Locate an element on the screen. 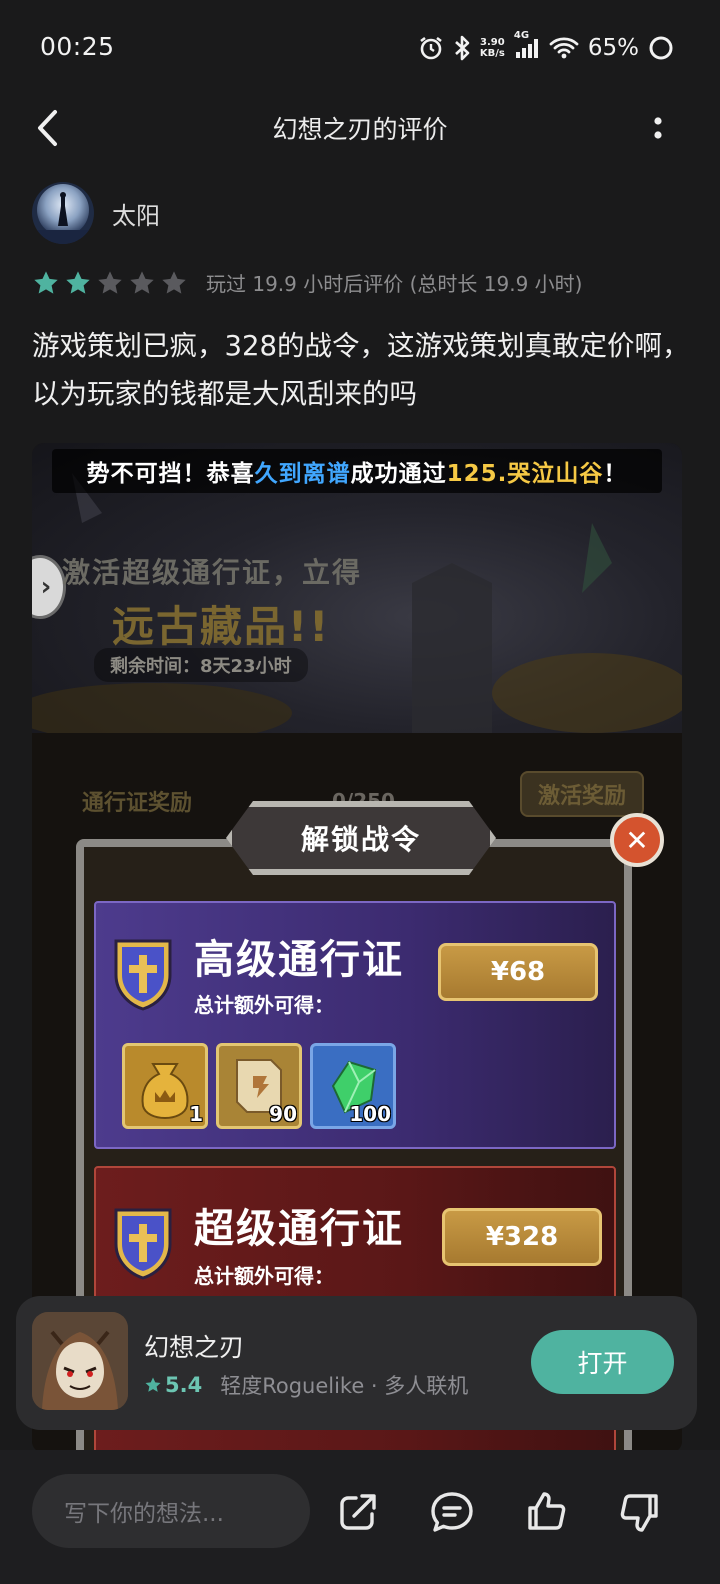 The width and height of the screenshot is (720, 1584). advanced-pass-card: 高级通行证 总计额外可得： ¥68 1 90 100 is located at coordinates (355, 1025).